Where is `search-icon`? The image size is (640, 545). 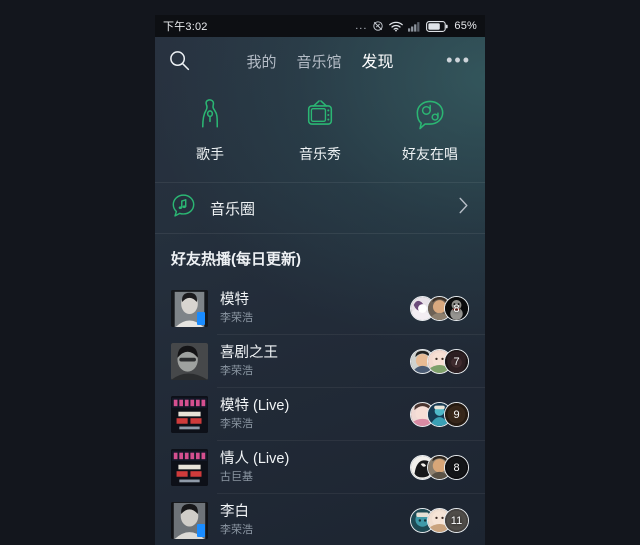 search-icon is located at coordinates (179, 60).